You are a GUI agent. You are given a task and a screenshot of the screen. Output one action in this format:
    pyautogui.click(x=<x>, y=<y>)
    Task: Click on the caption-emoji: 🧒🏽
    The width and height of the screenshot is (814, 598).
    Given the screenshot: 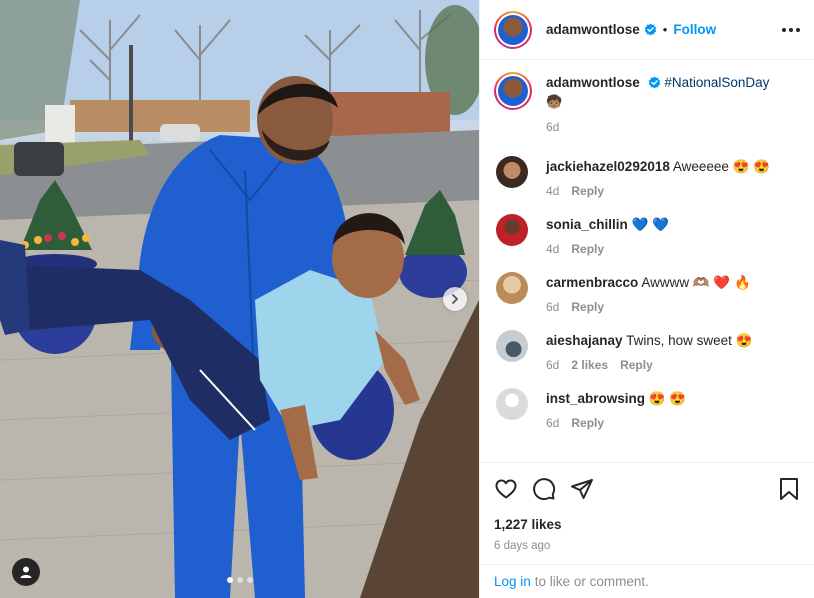 What is the action you would take?
    pyautogui.click(x=554, y=102)
    